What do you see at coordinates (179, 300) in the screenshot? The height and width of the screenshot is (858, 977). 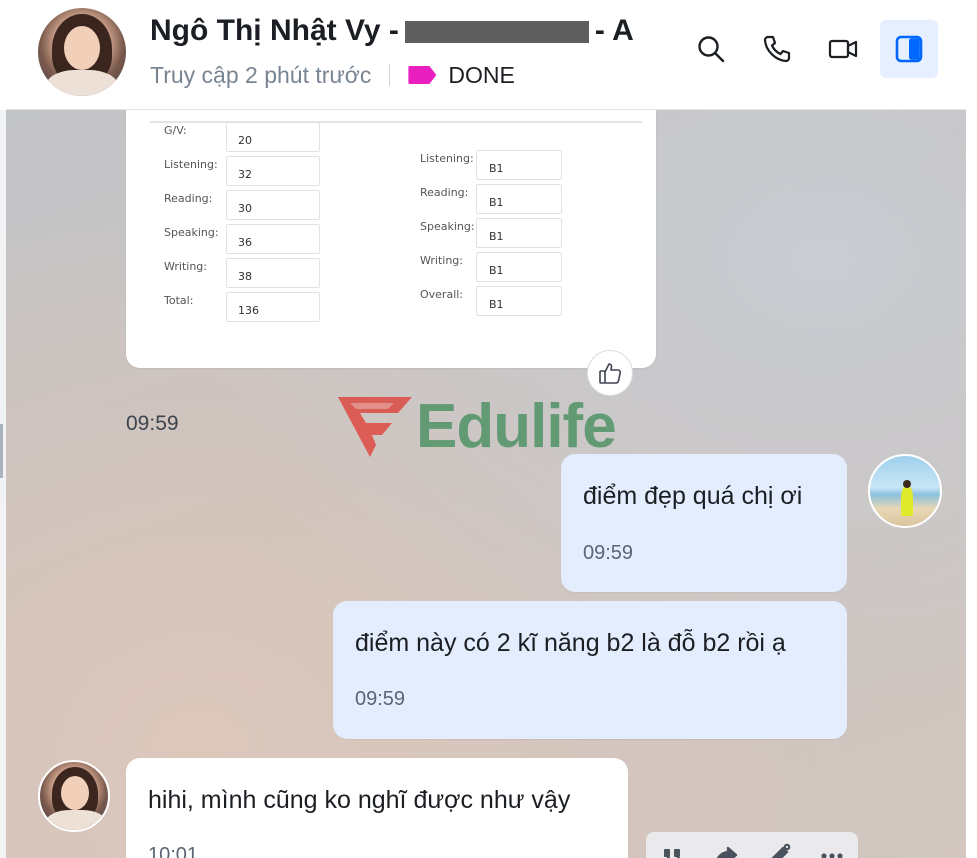 I see `score-label: Total:` at bounding box center [179, 300].